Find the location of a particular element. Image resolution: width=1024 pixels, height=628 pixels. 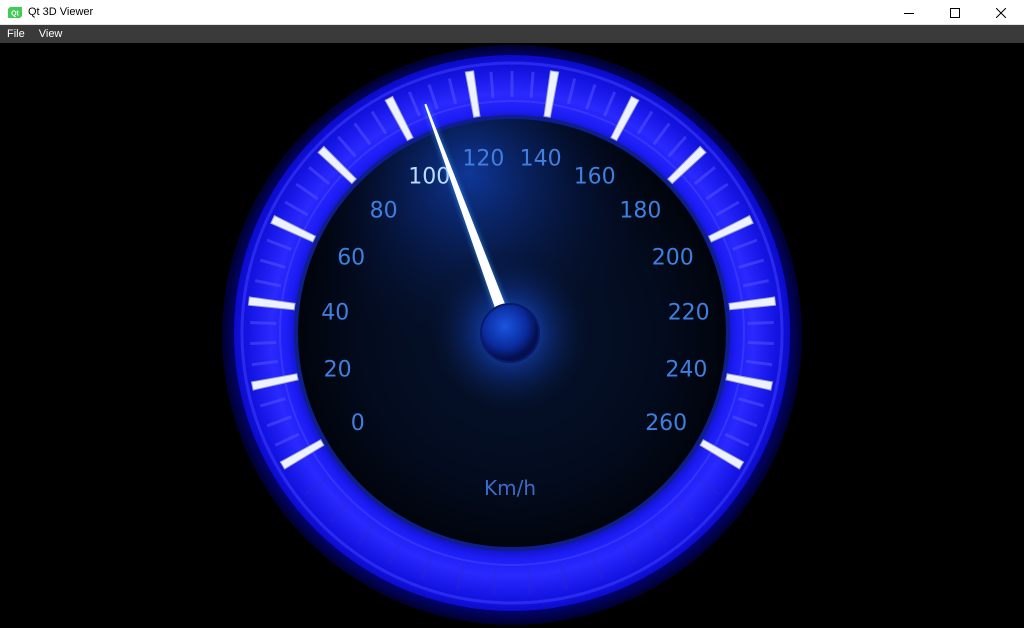

menu-view: View is located at coordinates (51, 34).